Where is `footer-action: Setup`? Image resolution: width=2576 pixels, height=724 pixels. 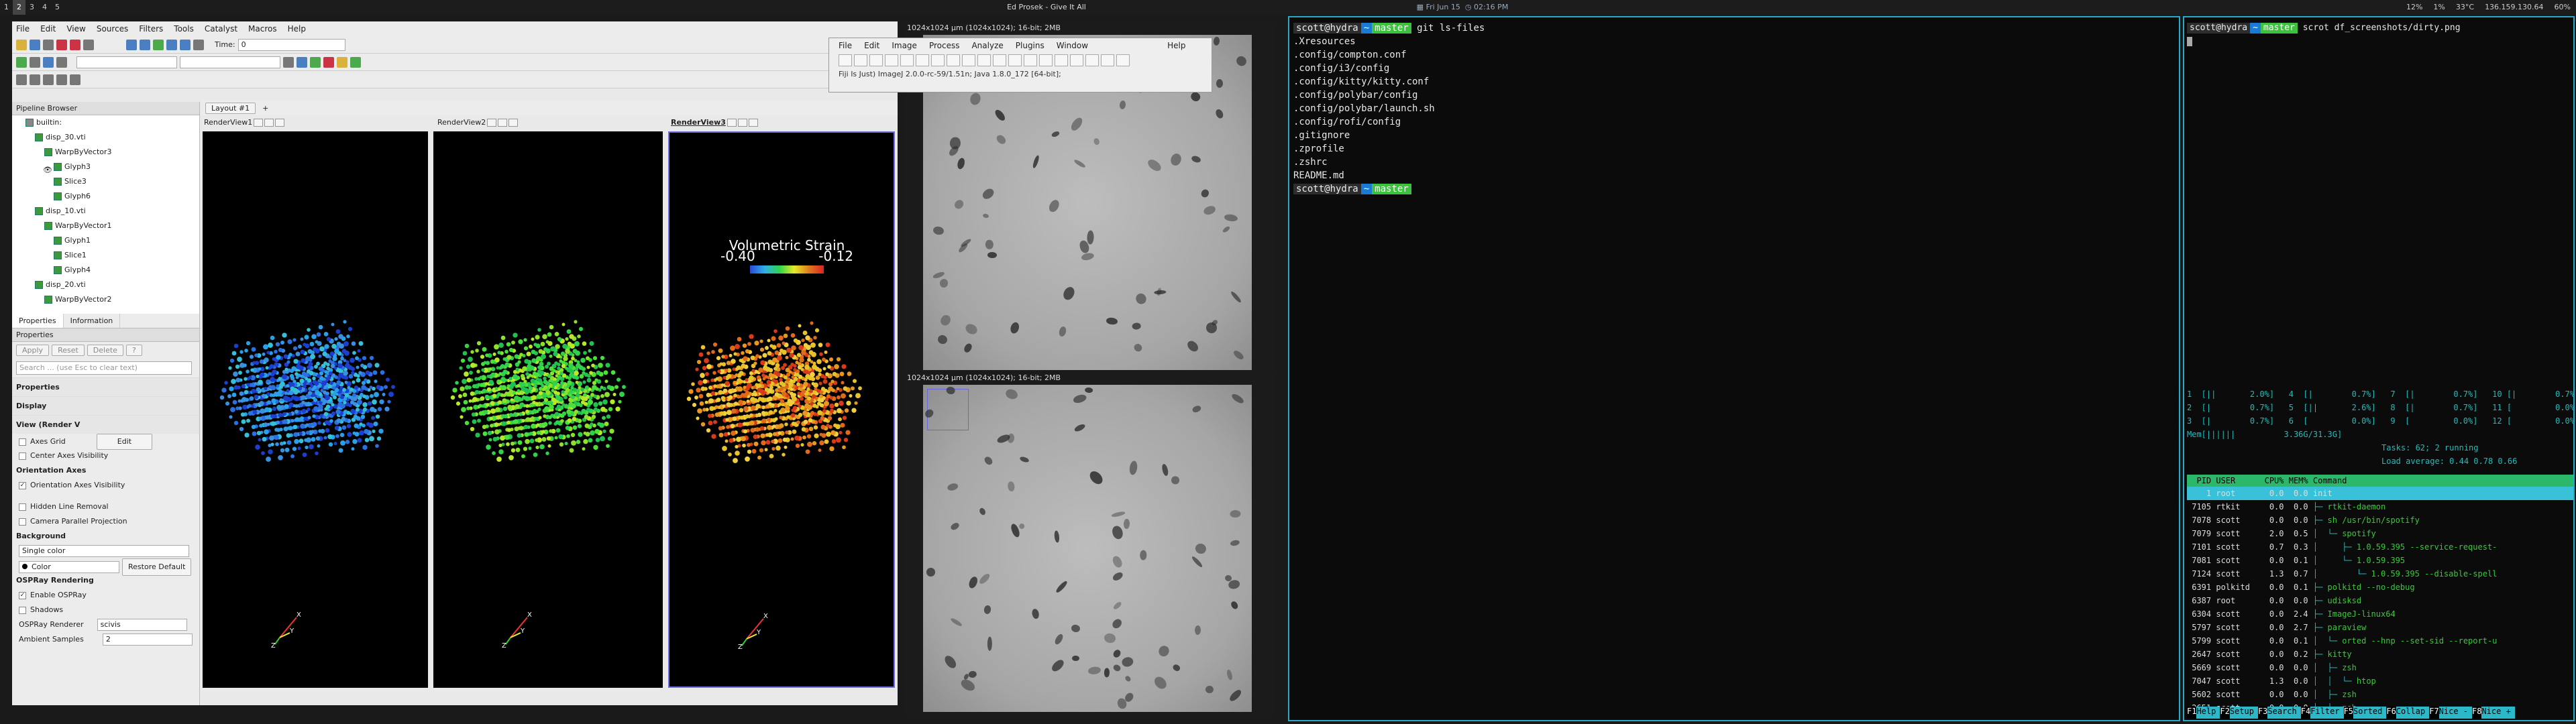 footer-action: Setup is located at coordinates (2243, 713).